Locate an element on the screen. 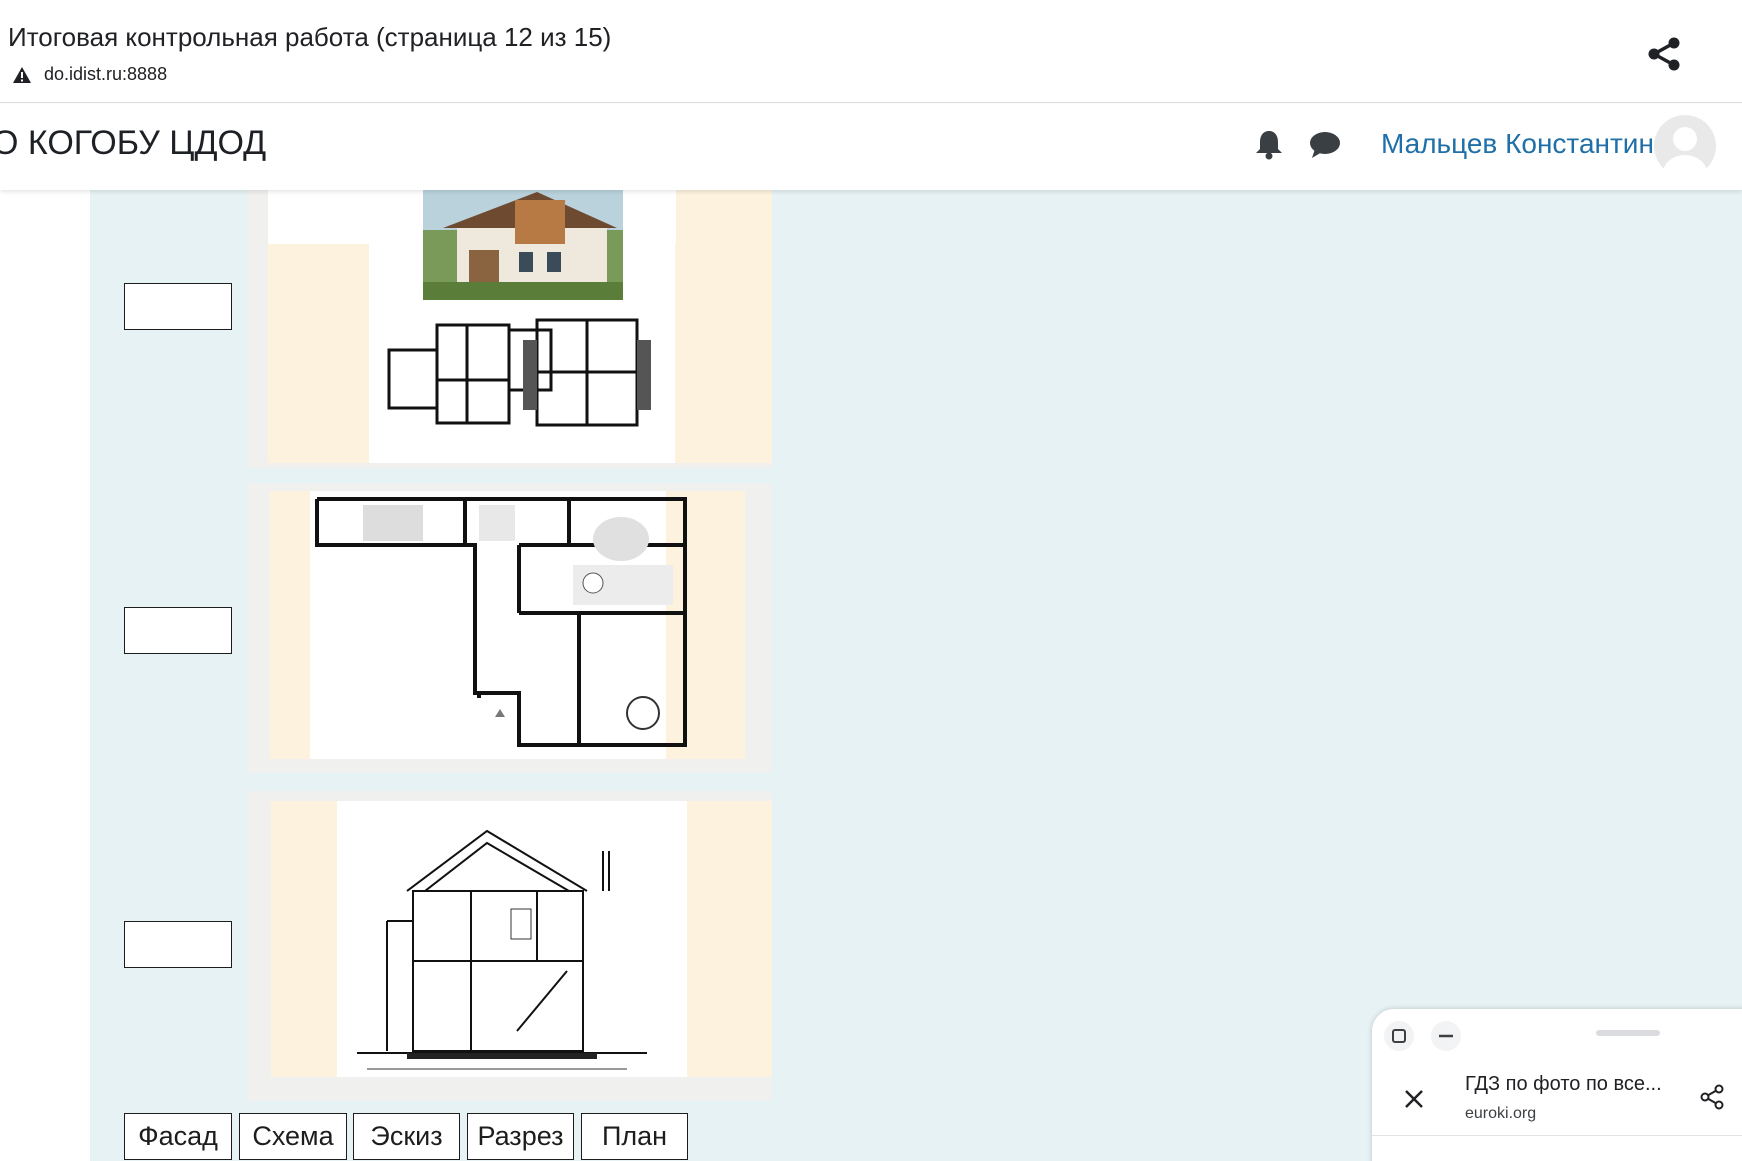 Image resolution: width=1742 pixels, height=1161 pixels. house-illustration is located at coordinates (519, 308).